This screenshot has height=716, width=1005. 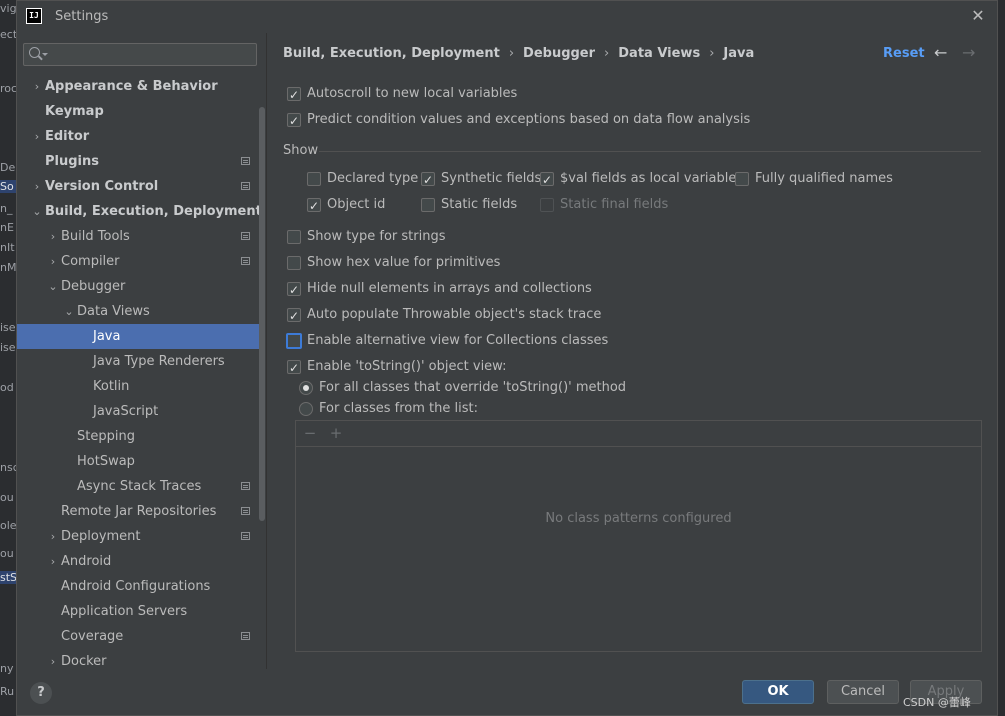 I want to click on sidebar-item-label: HotSwap, so click(x=106, y=461).